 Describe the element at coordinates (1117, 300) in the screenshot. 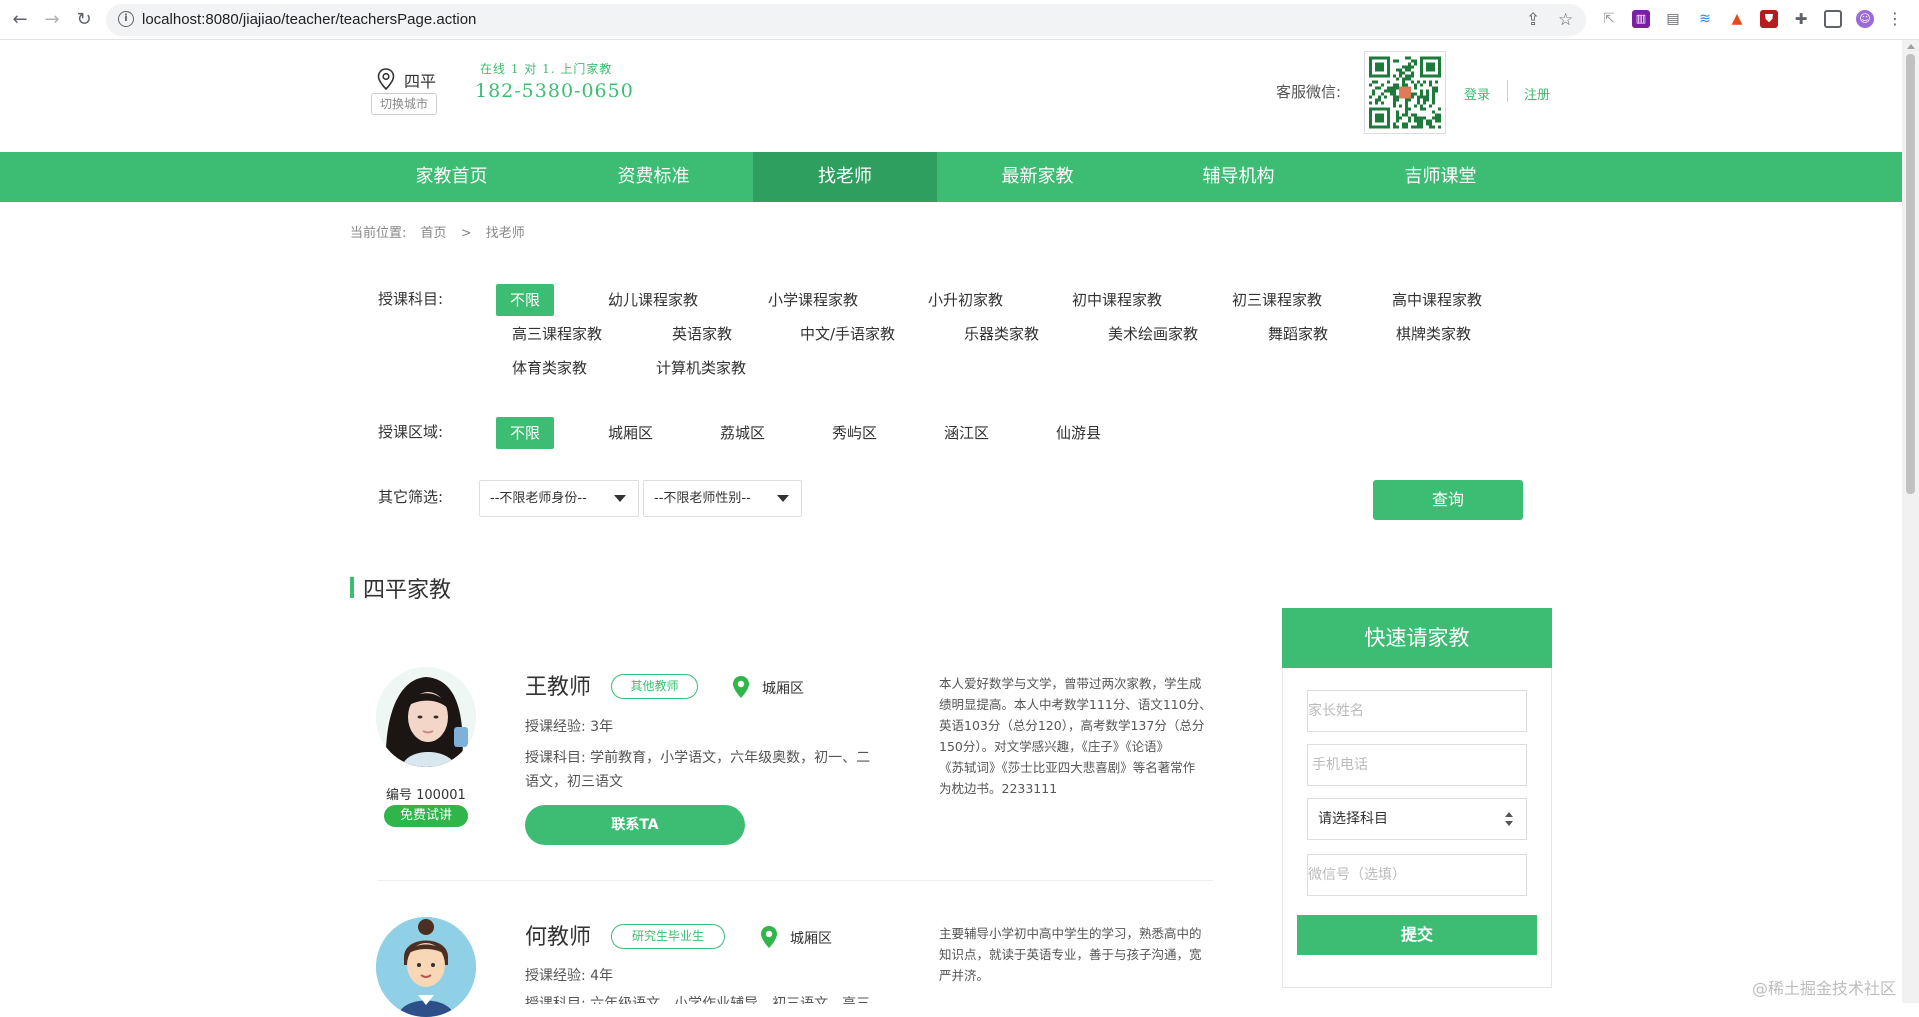

I see `subject-chip: 初中课程家教` at that location.